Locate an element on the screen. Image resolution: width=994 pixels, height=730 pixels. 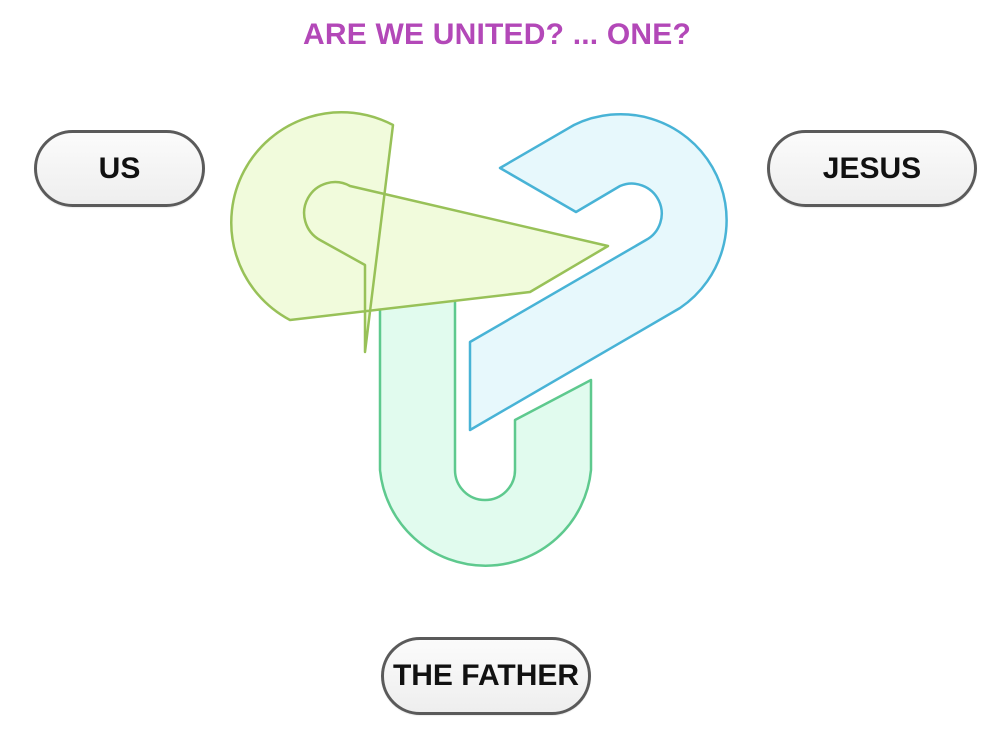
label-us: US is located at coordinates (119, 168).